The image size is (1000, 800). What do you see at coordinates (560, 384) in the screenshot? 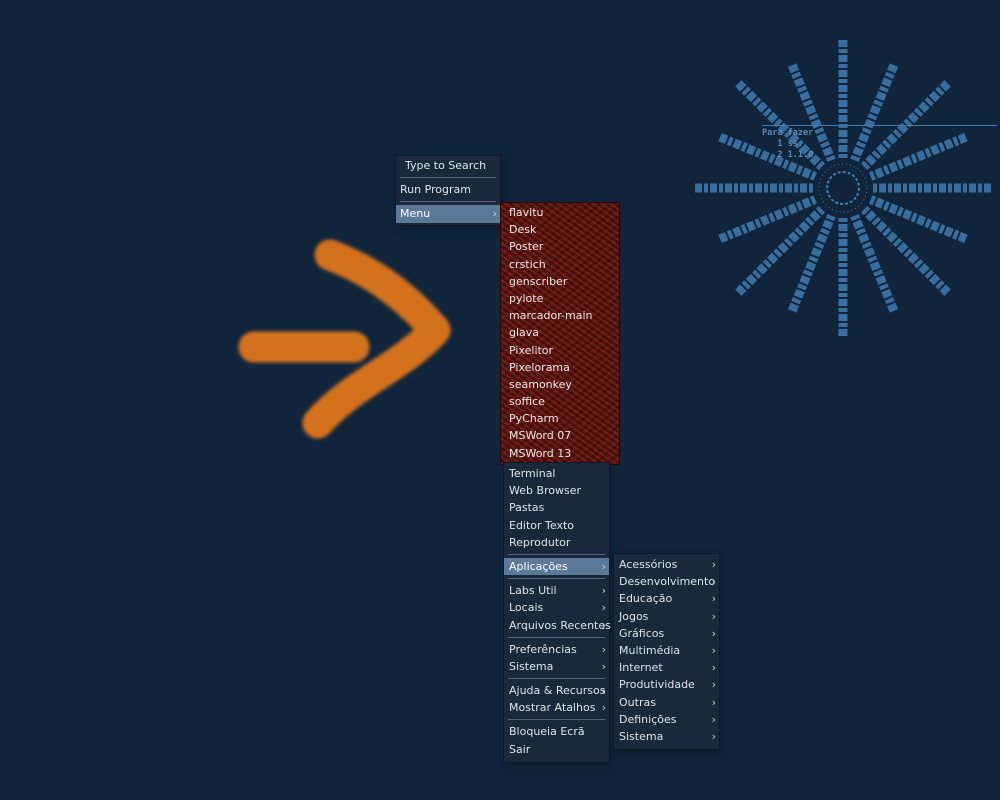
I see `favorite-item: seamonkey` at bounding box center [560, 384].